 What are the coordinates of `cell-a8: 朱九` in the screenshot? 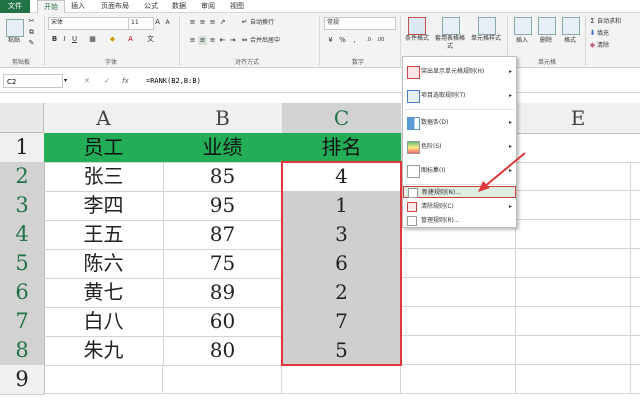 It's located at (104, 351).